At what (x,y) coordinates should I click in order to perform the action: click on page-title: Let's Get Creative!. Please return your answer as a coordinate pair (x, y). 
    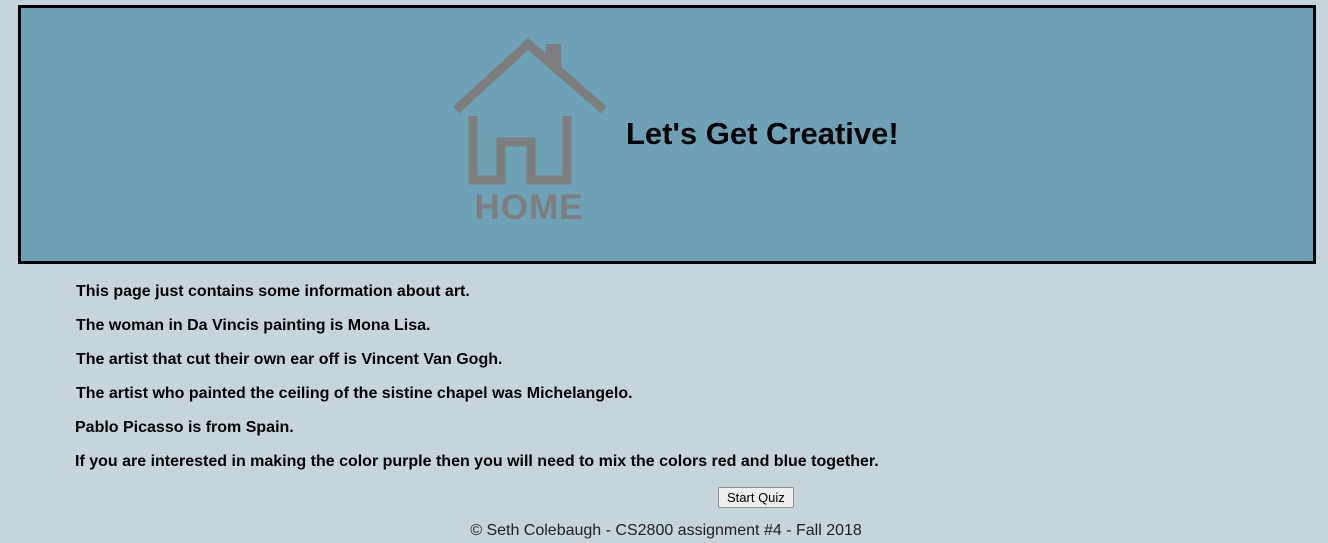
    Looking at the image, I should click on (762, 133).